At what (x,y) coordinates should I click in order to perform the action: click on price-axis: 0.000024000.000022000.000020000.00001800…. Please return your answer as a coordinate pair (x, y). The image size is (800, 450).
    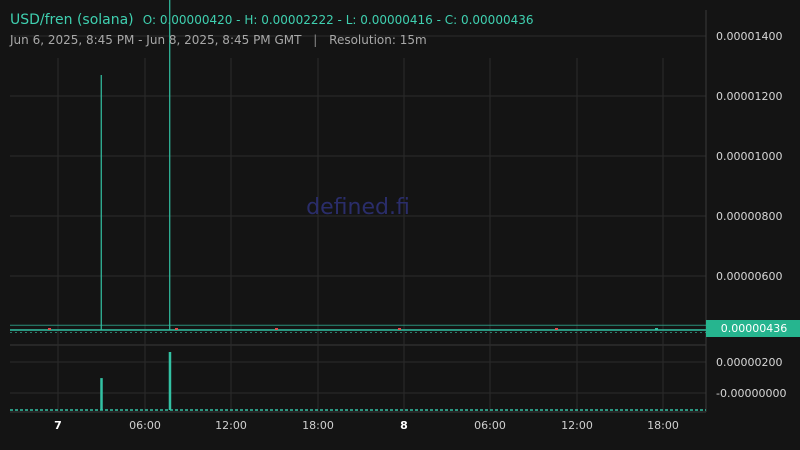
    Looking at the image, I should click on (751, 200).